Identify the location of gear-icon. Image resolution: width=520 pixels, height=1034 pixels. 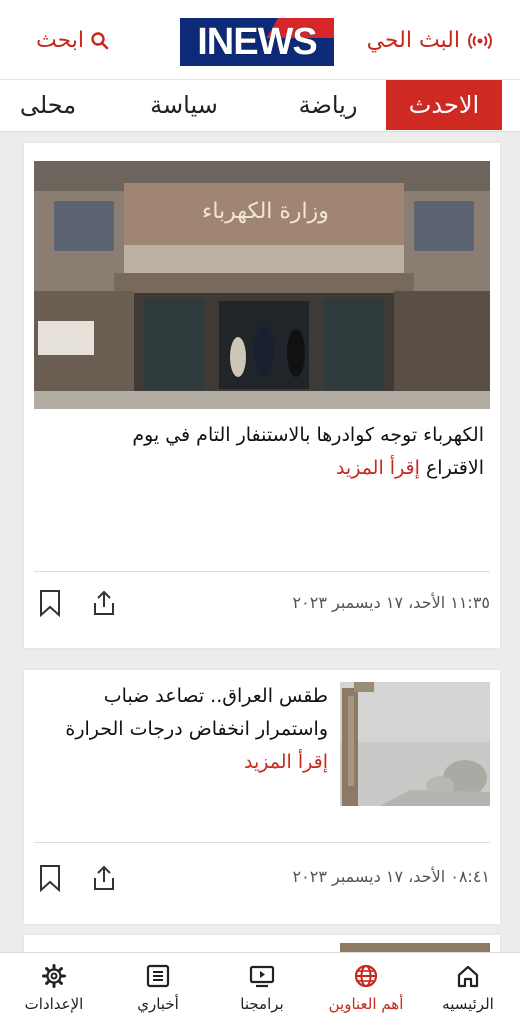
(54, 976).